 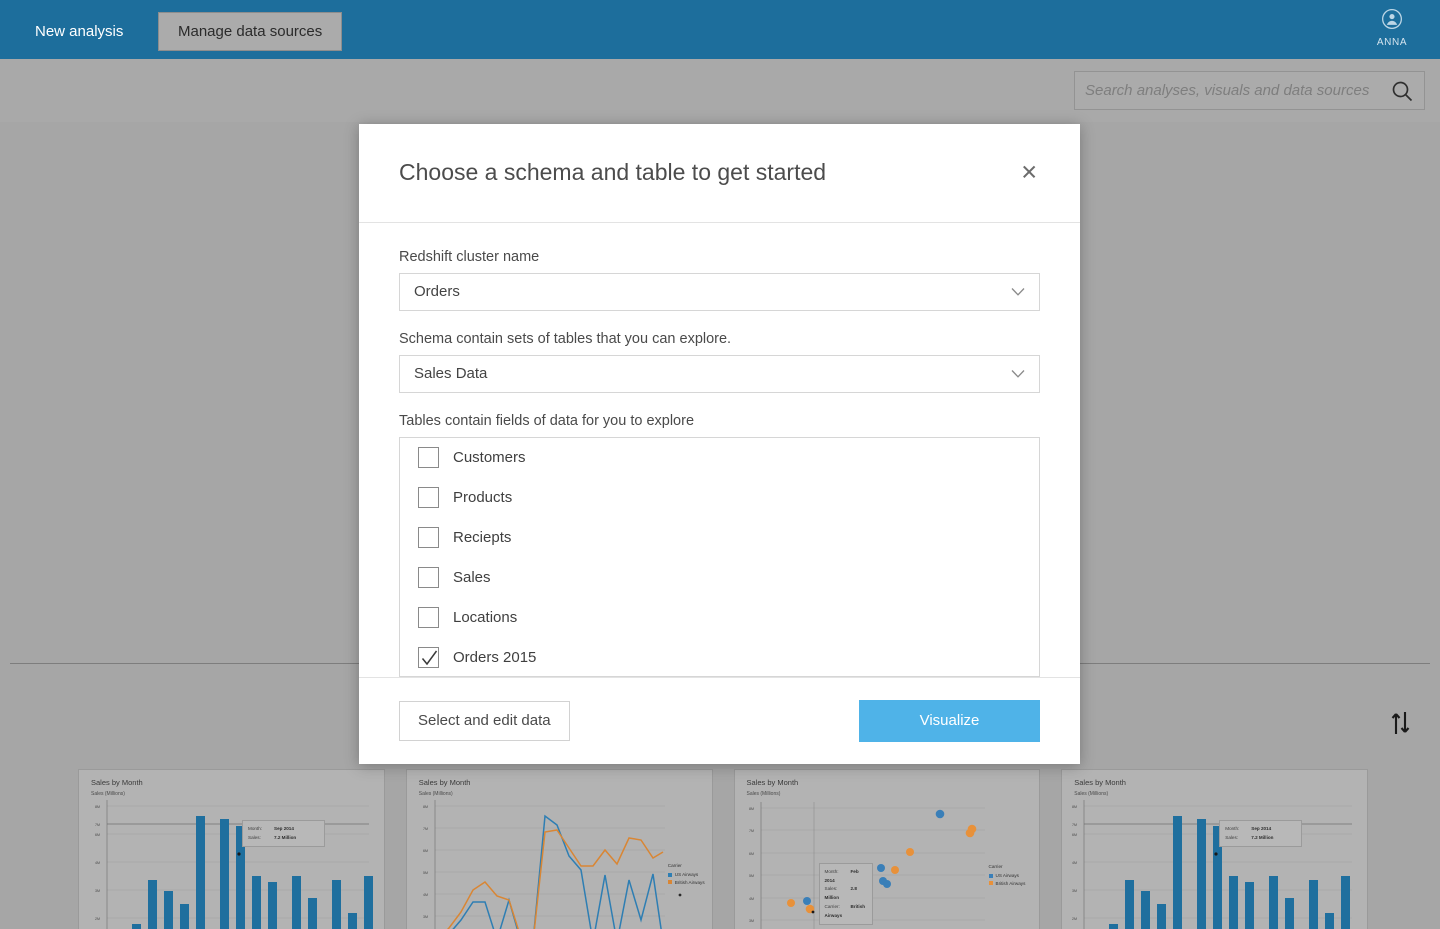 What do you see at coordinates (719, 373) in the screenshot?
I see `schema-select: Sales Data` at bounding box center [719, 373].